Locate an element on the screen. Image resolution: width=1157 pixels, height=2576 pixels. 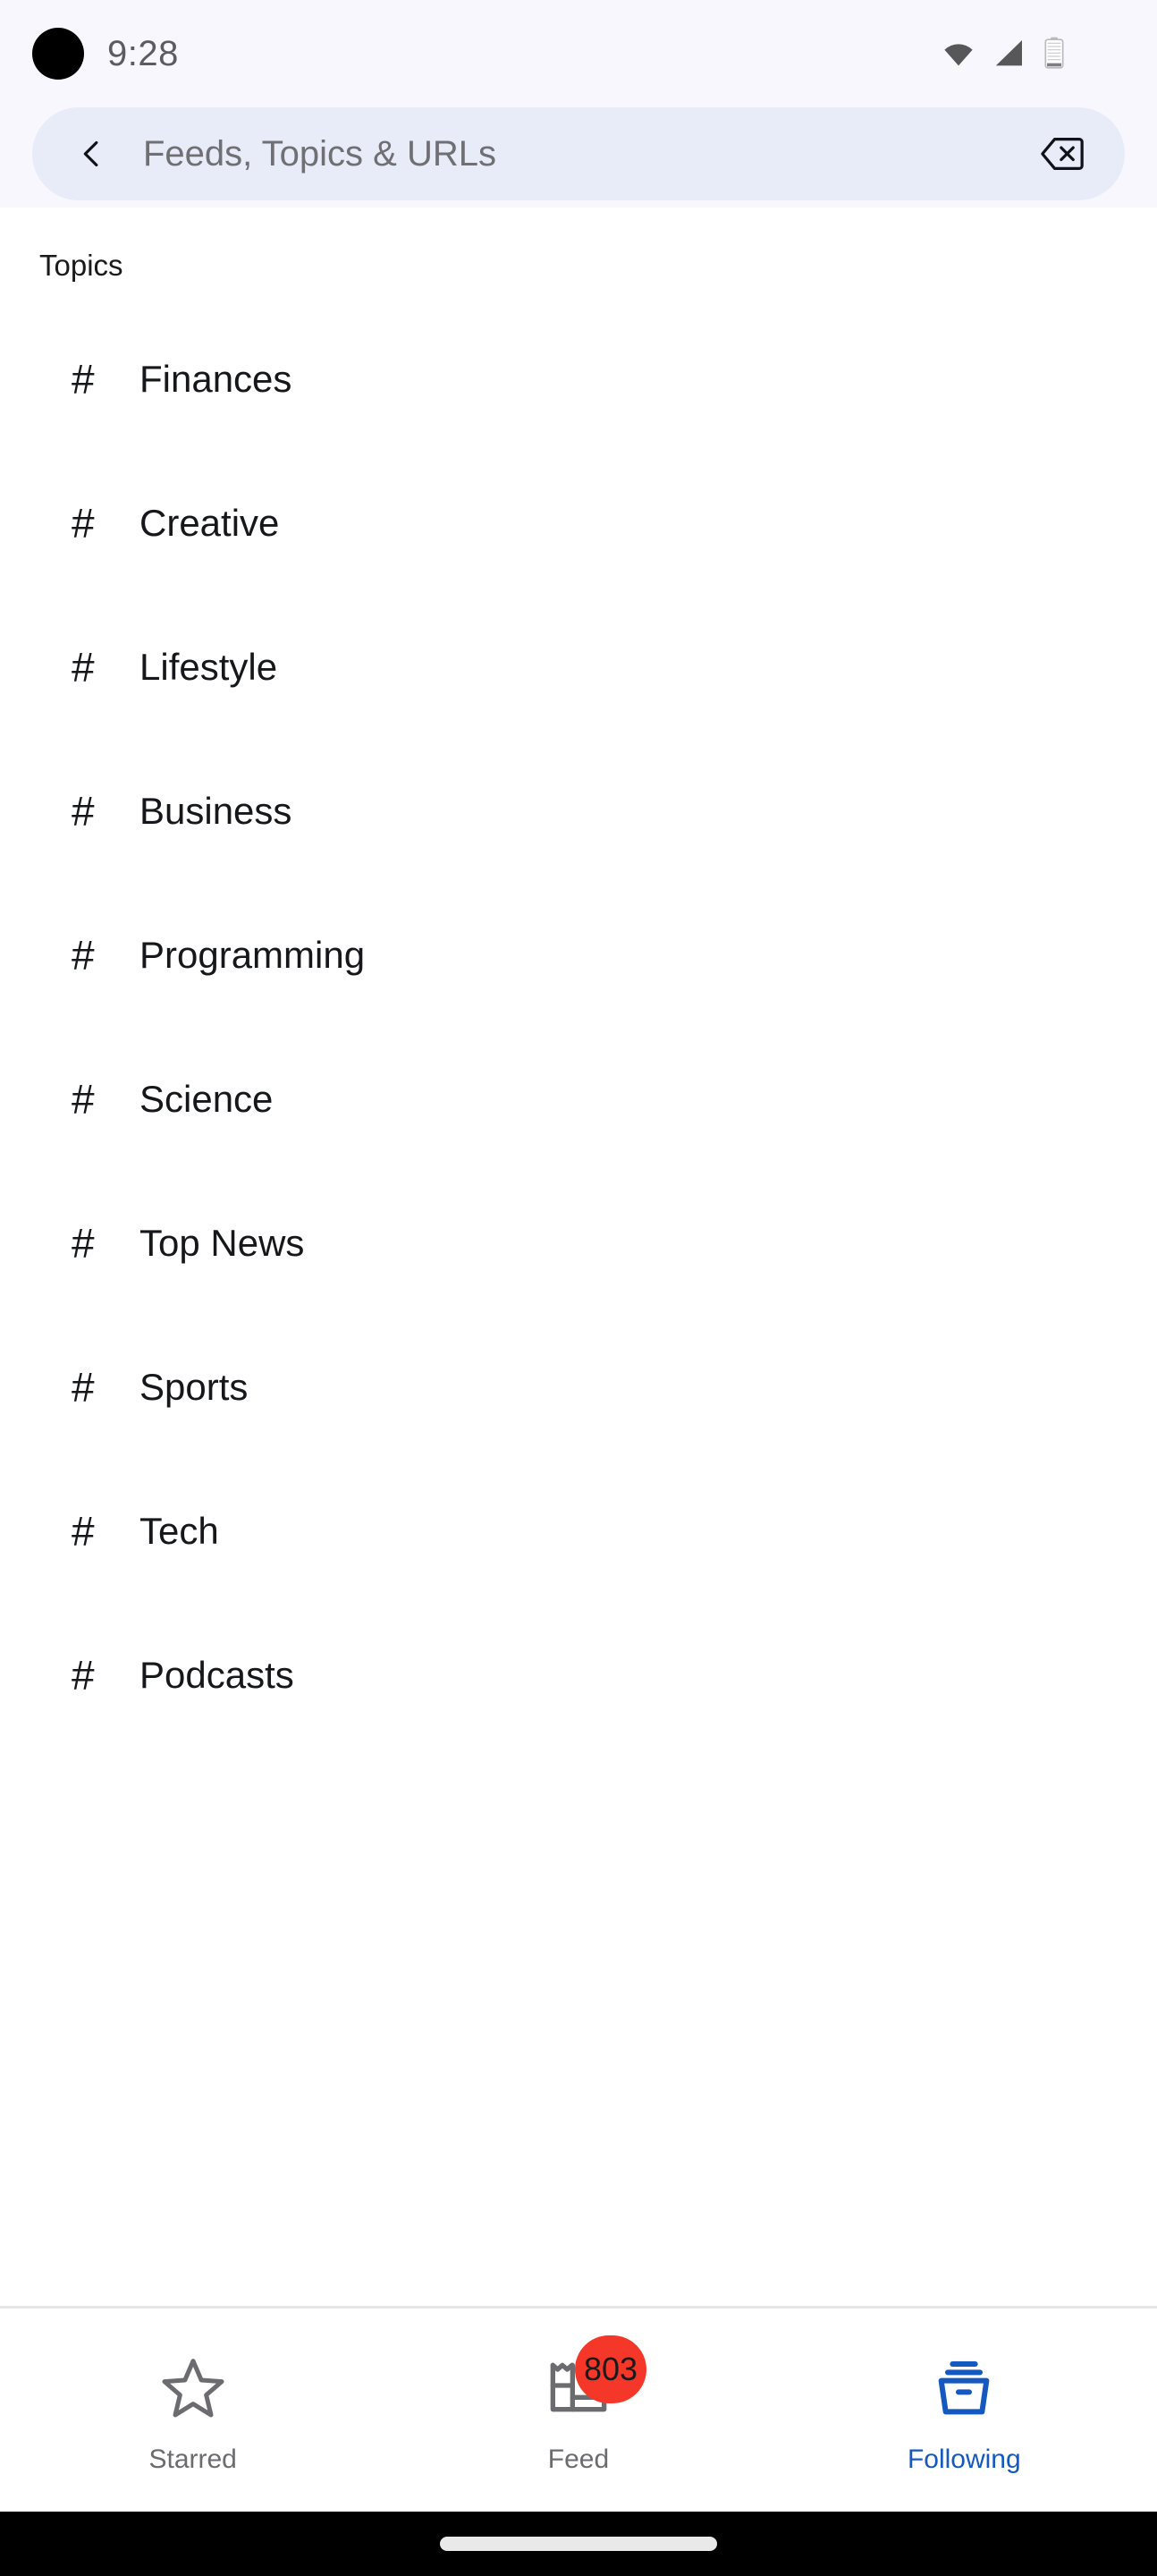
status-time: 9:28 is located at coordinates (143, 53).